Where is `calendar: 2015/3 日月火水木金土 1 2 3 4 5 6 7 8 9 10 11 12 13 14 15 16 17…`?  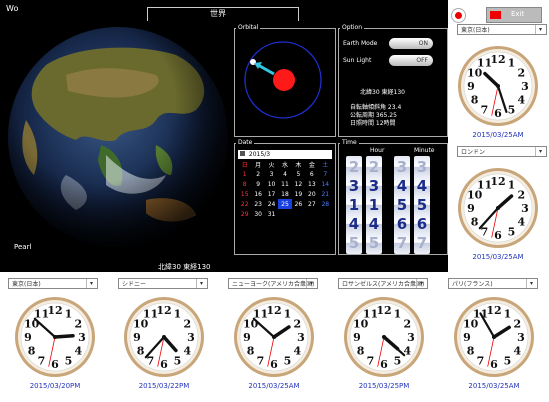 calendar: 2015/3 日月火水木金土 1 2 3 4 5 6 7 8 9 10 11 12 13 14 15 16 17… is located at coordinates (285, 184).